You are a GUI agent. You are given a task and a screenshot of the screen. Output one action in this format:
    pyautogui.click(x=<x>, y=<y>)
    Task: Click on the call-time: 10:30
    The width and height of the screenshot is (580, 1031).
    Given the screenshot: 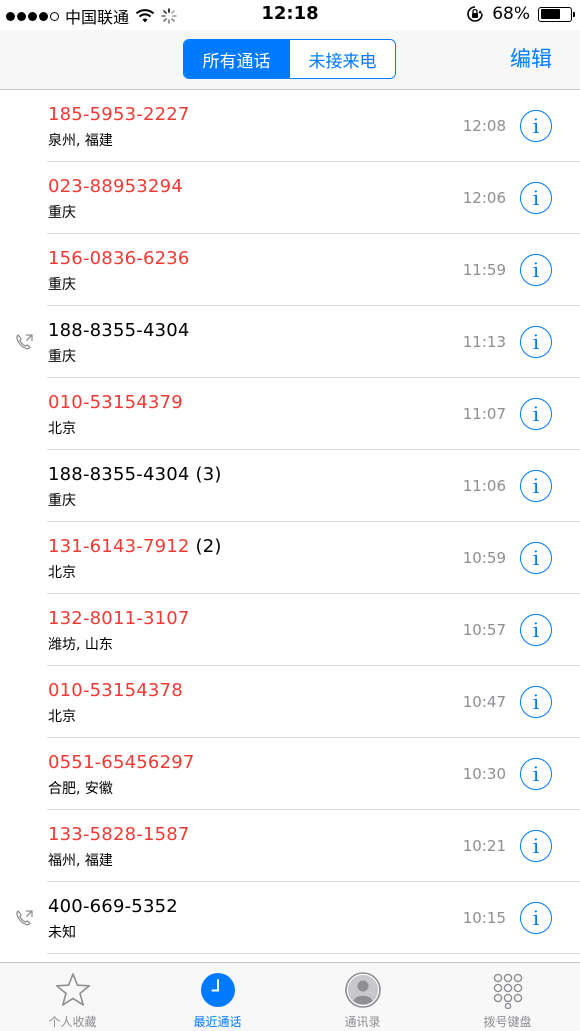 What is the action you would take?
    pyautogui.click(x=484, y=774)
    